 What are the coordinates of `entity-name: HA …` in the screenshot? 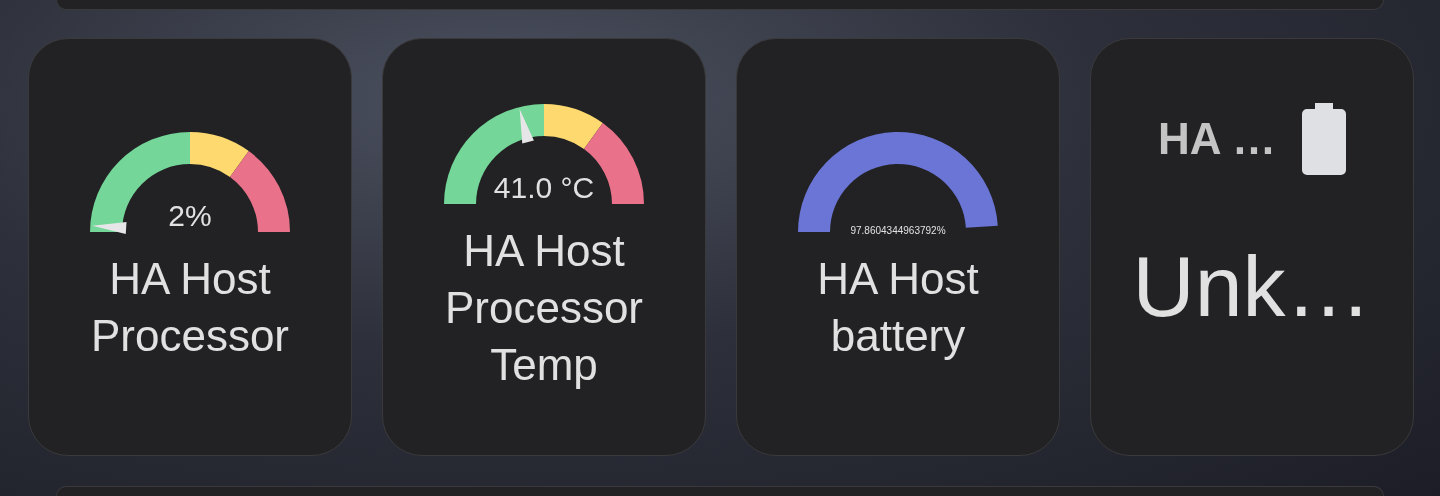 It's located at (1217, 139).